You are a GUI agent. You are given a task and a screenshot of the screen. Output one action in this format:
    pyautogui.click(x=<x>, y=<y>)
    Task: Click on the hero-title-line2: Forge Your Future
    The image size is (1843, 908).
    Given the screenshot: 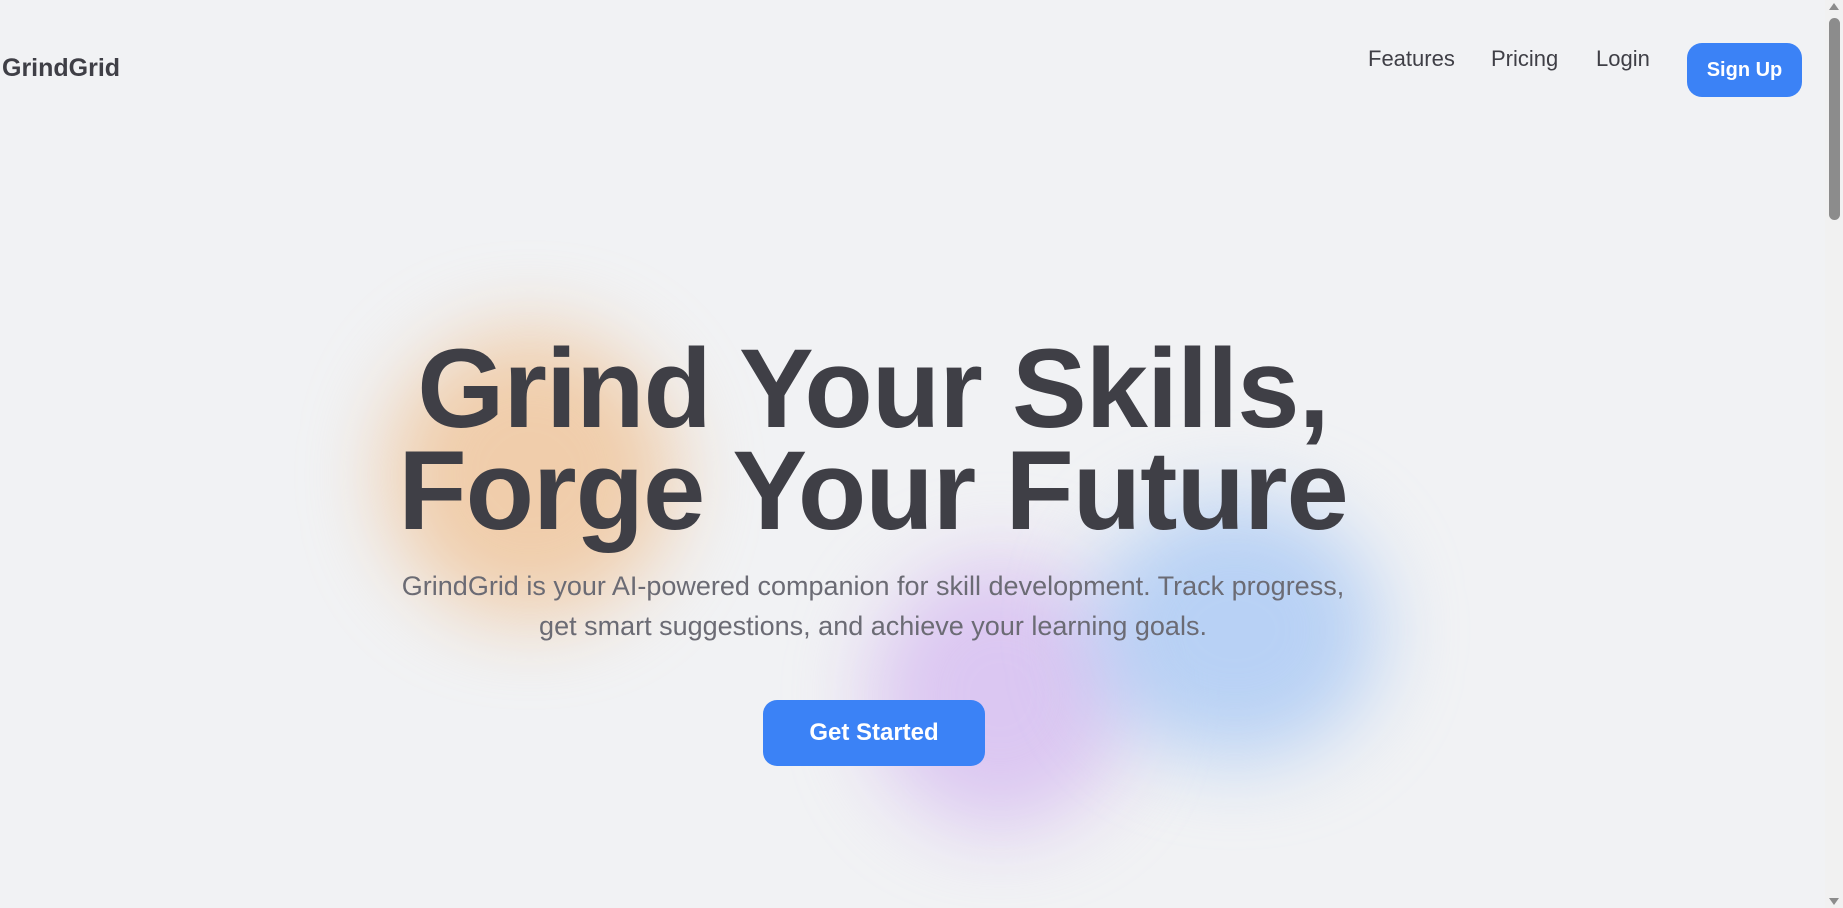 What is the action you would take?
    pyautogui.click(x=873, y=490)
    